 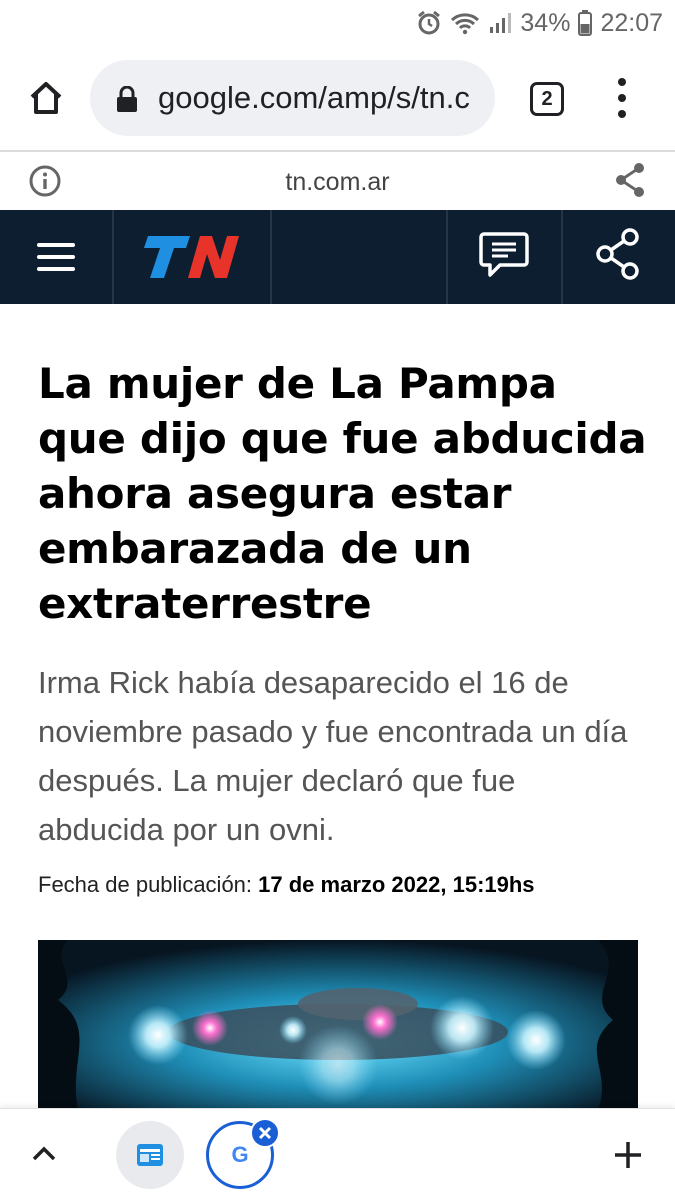 What do you see at coordinates (628, 1155) in the screenshot?
I see `plus-icon` at bounding box center [628, 1155].